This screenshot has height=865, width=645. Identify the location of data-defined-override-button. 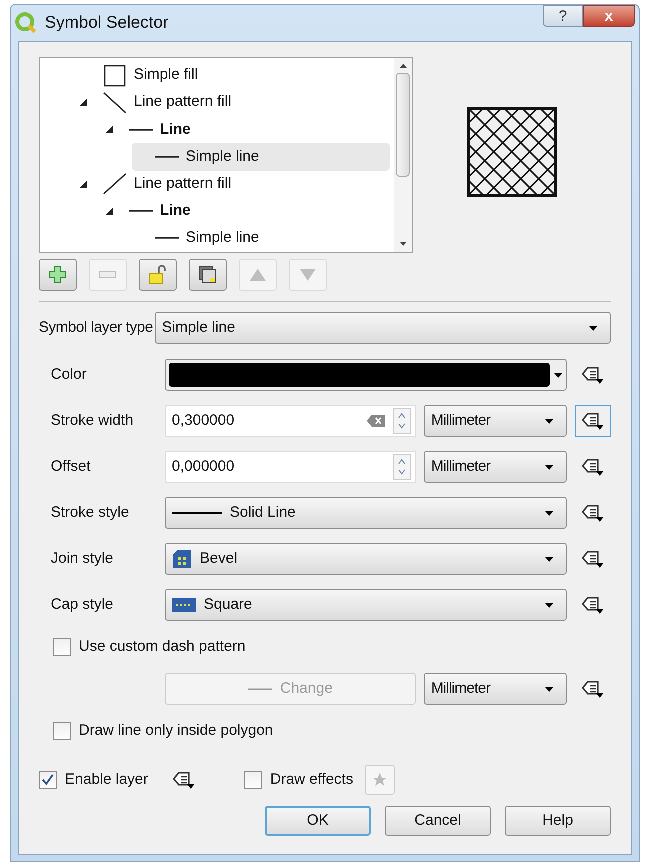
(593, 421).